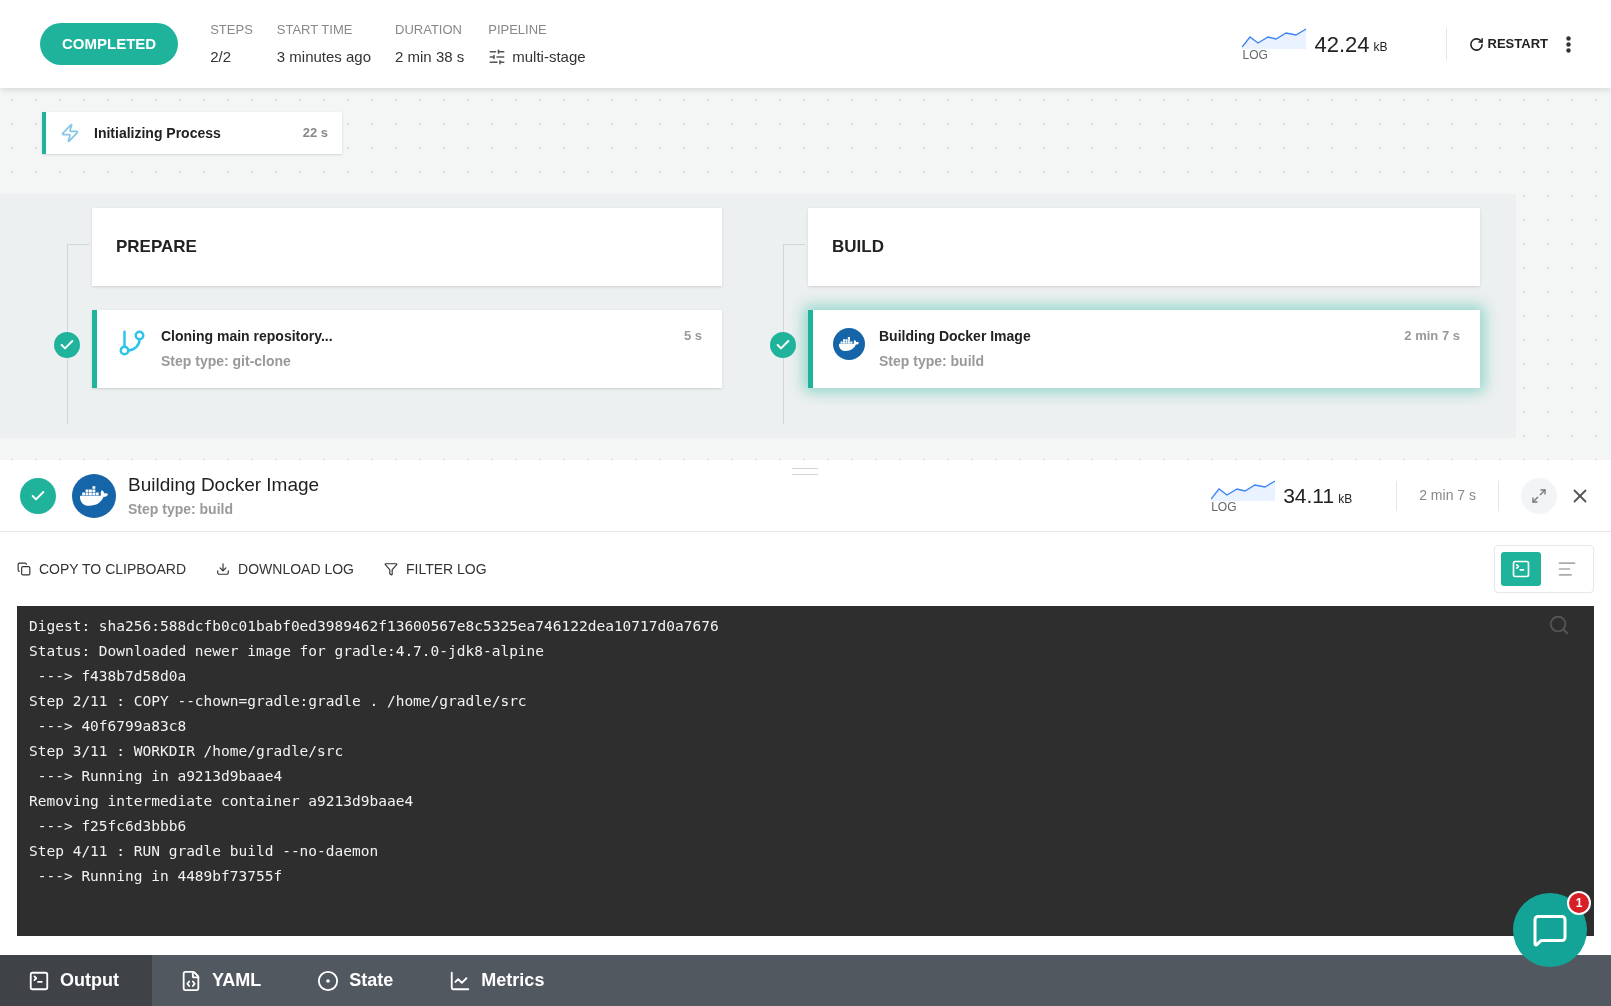 Image resolution: width=1611 pixels, height=1006 pixels. Describe the element at coordinates (1550, 930) in the screenshot. I see `chat-icon` at that location.